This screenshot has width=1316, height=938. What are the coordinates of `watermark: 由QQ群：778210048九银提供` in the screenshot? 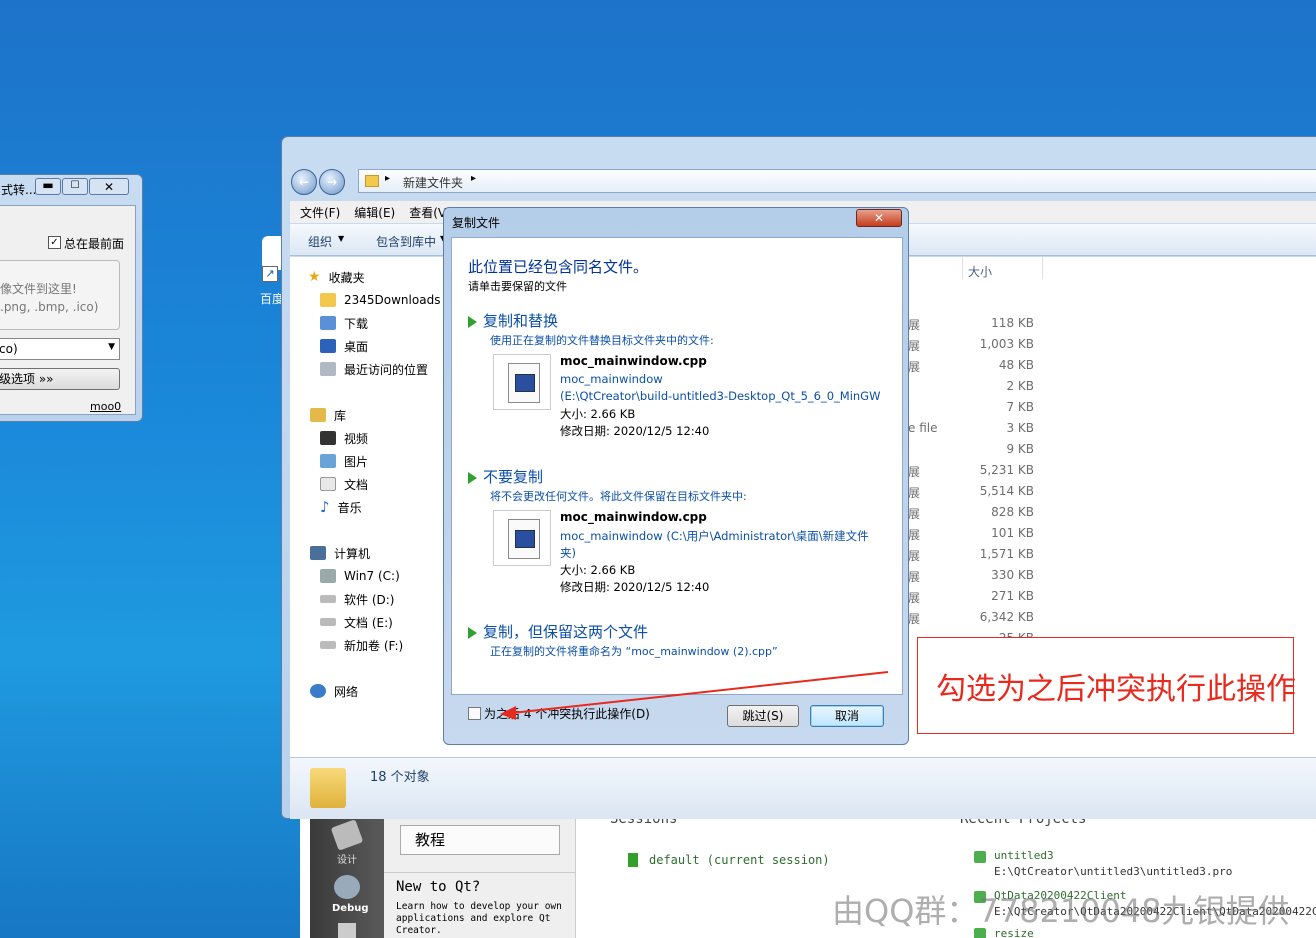 It's located at (1061, 911).